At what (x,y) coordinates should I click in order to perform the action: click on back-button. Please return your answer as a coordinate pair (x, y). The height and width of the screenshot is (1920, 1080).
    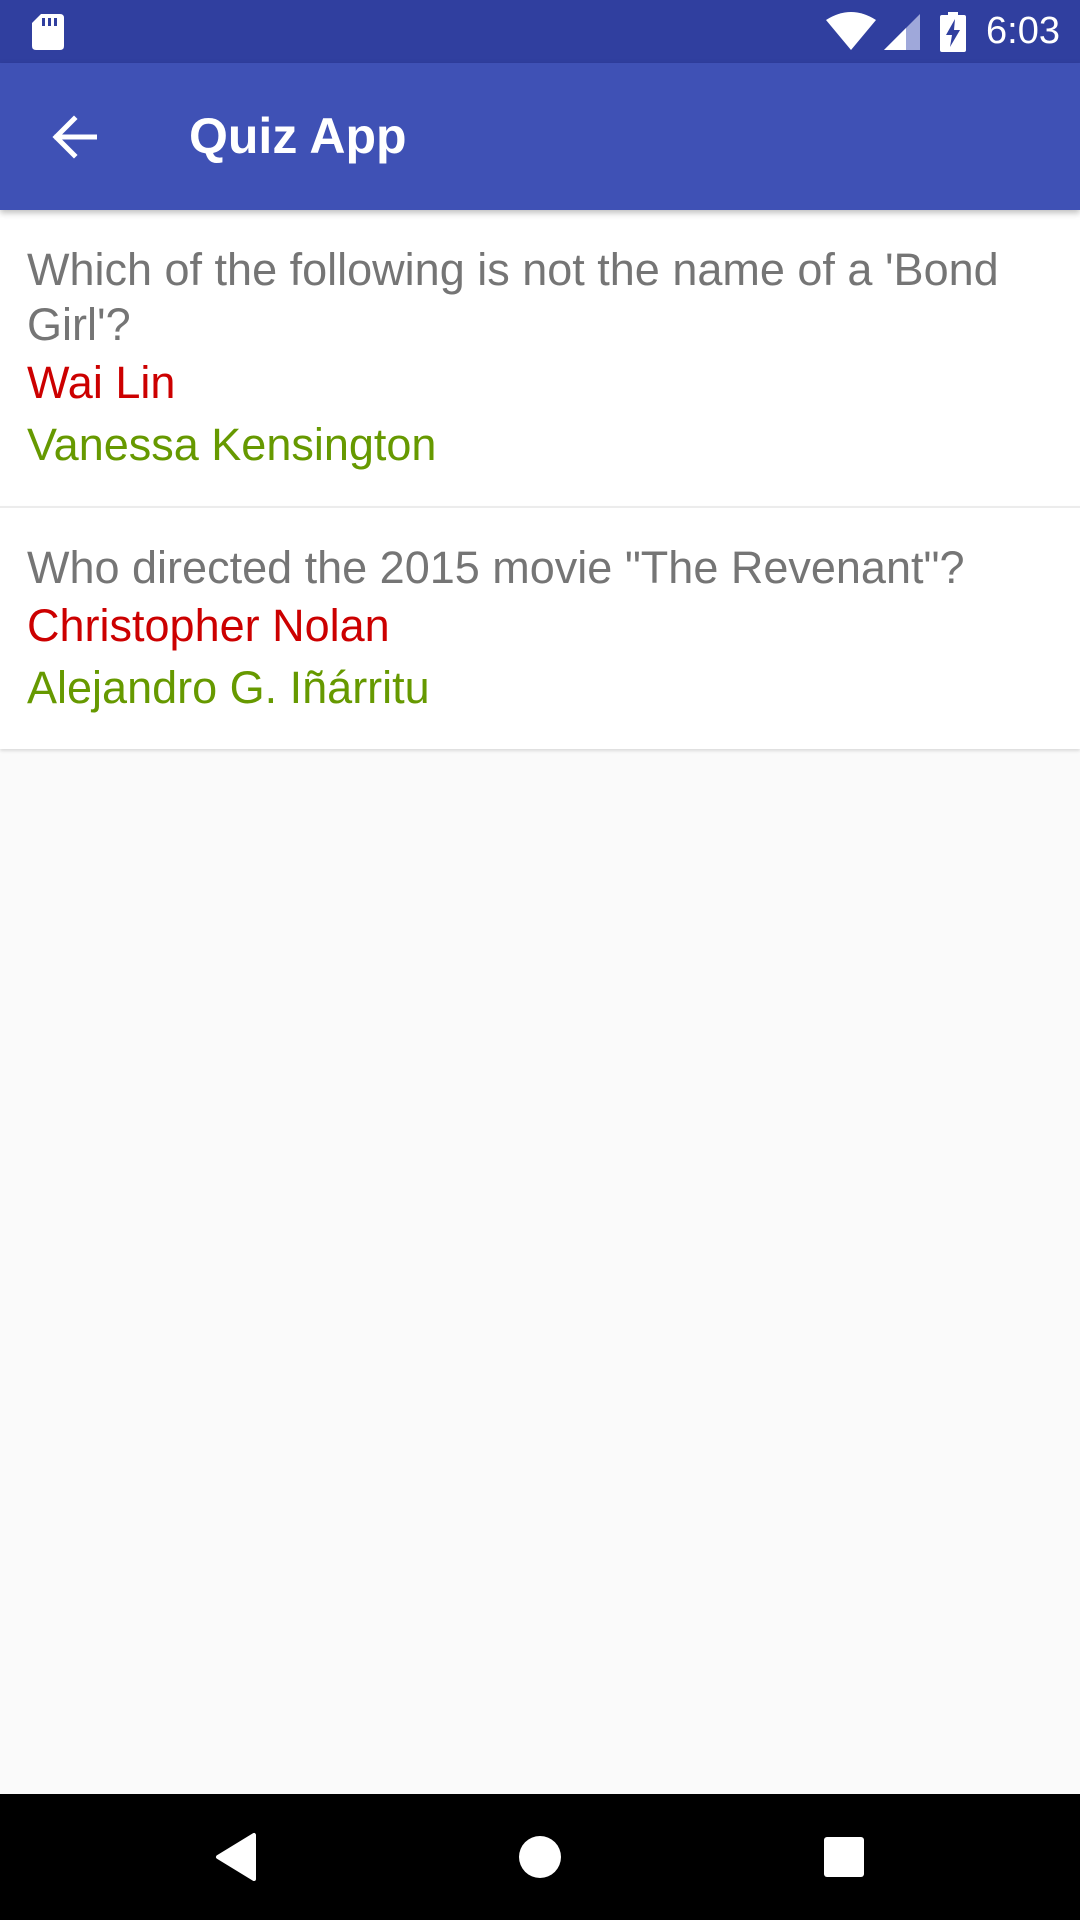
    Looking at the image, I should click on (74, 137).